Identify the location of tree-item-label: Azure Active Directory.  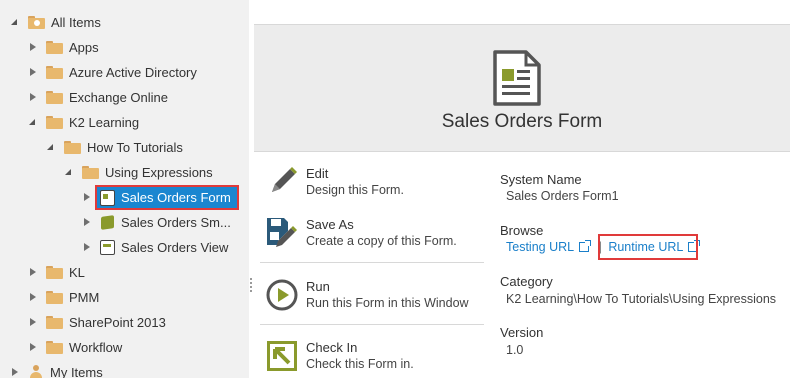
(133, 72).